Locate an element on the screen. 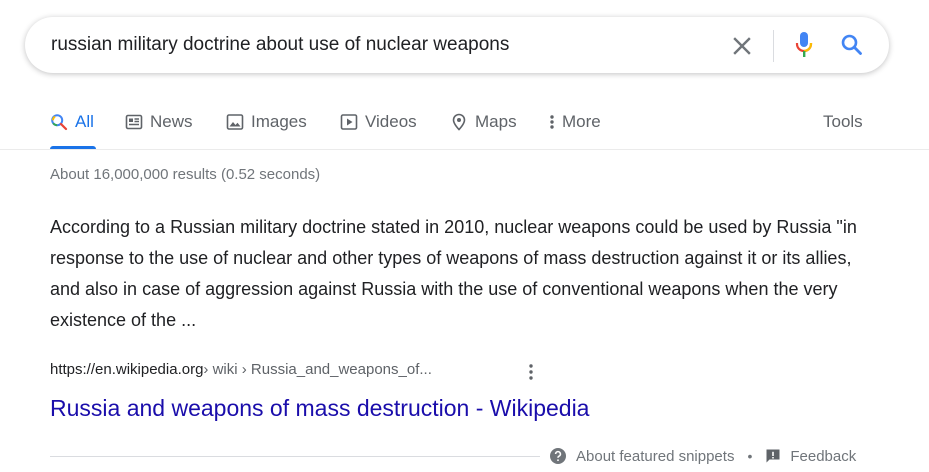  tab-news: News is located at coordinates (159, 122).